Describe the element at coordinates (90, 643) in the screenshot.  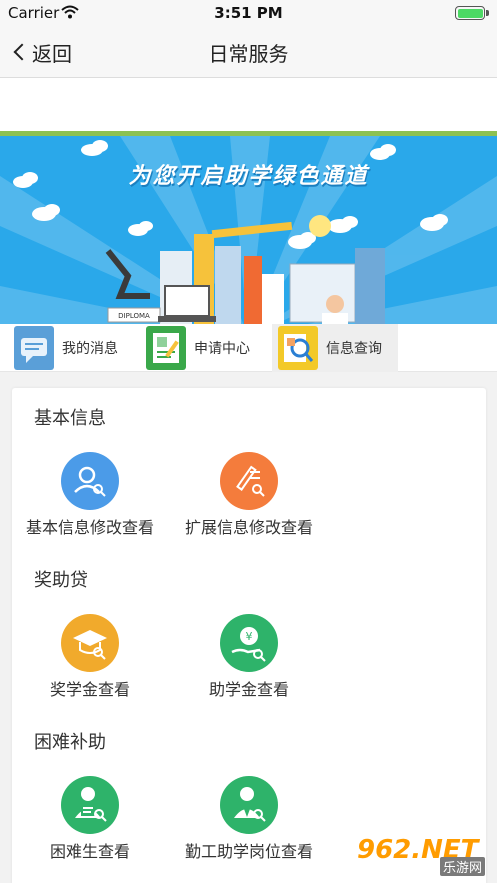
I see `graduation-cap-icon` at that location.